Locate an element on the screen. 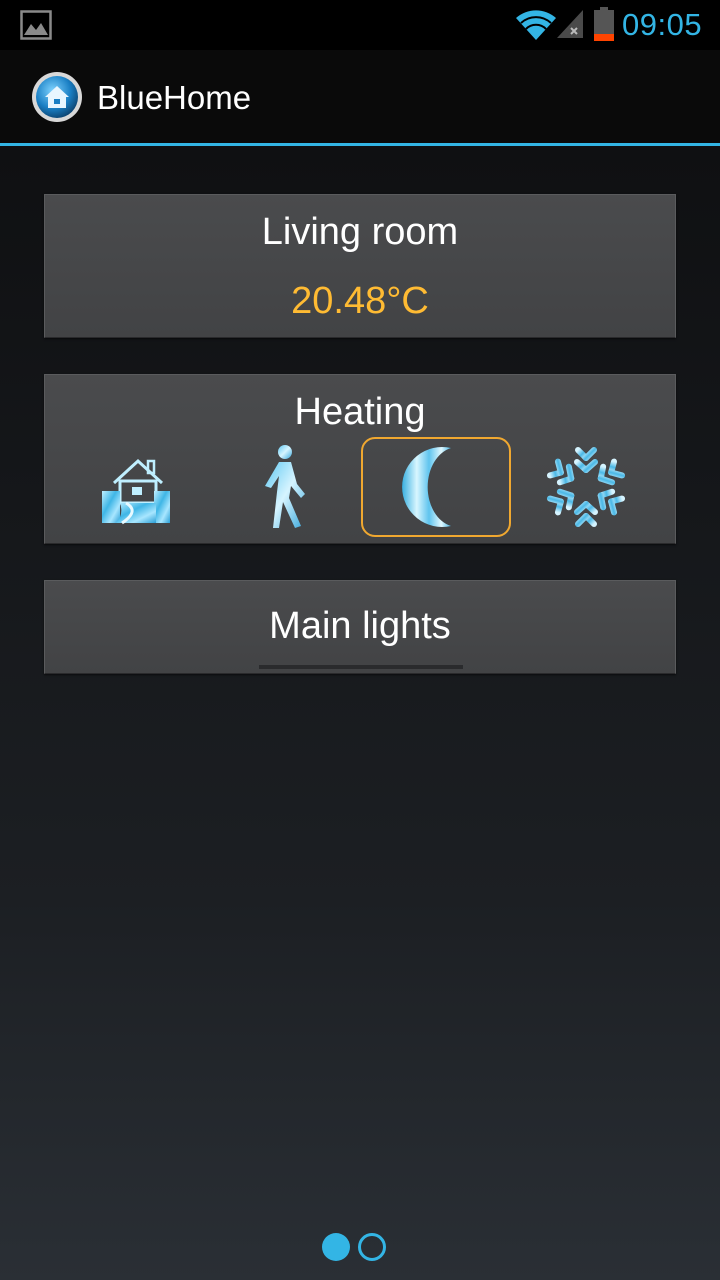 Image resolution: width=720 pixels, height=1280 pixels. heating-mode-night-button is located at coordinates (436, 487).